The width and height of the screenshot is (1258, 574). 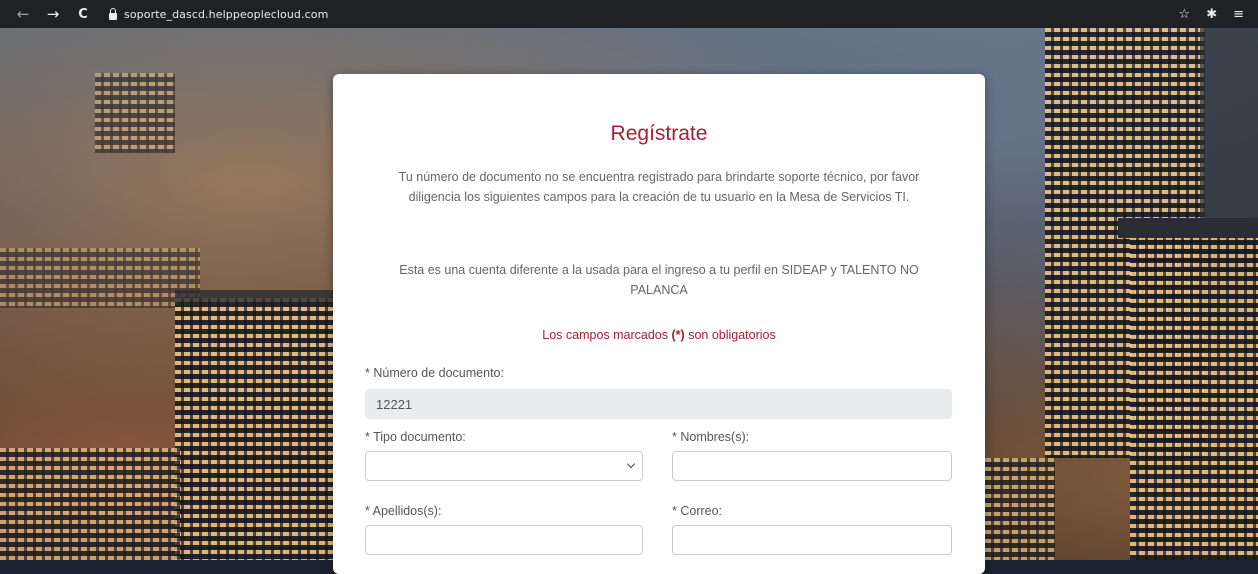 I want to click on document-type-select, so click(x=504, y=466).